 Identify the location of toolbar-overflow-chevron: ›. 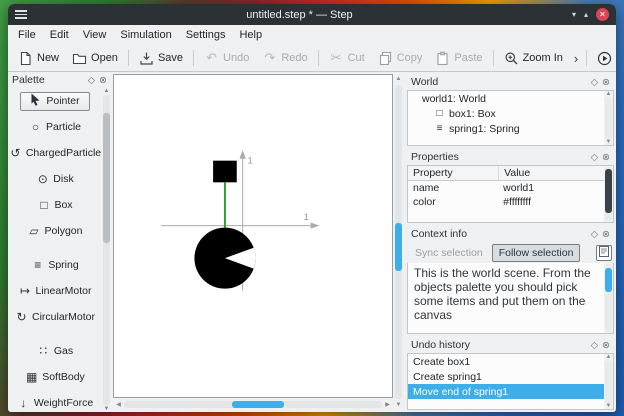
(576, 58).